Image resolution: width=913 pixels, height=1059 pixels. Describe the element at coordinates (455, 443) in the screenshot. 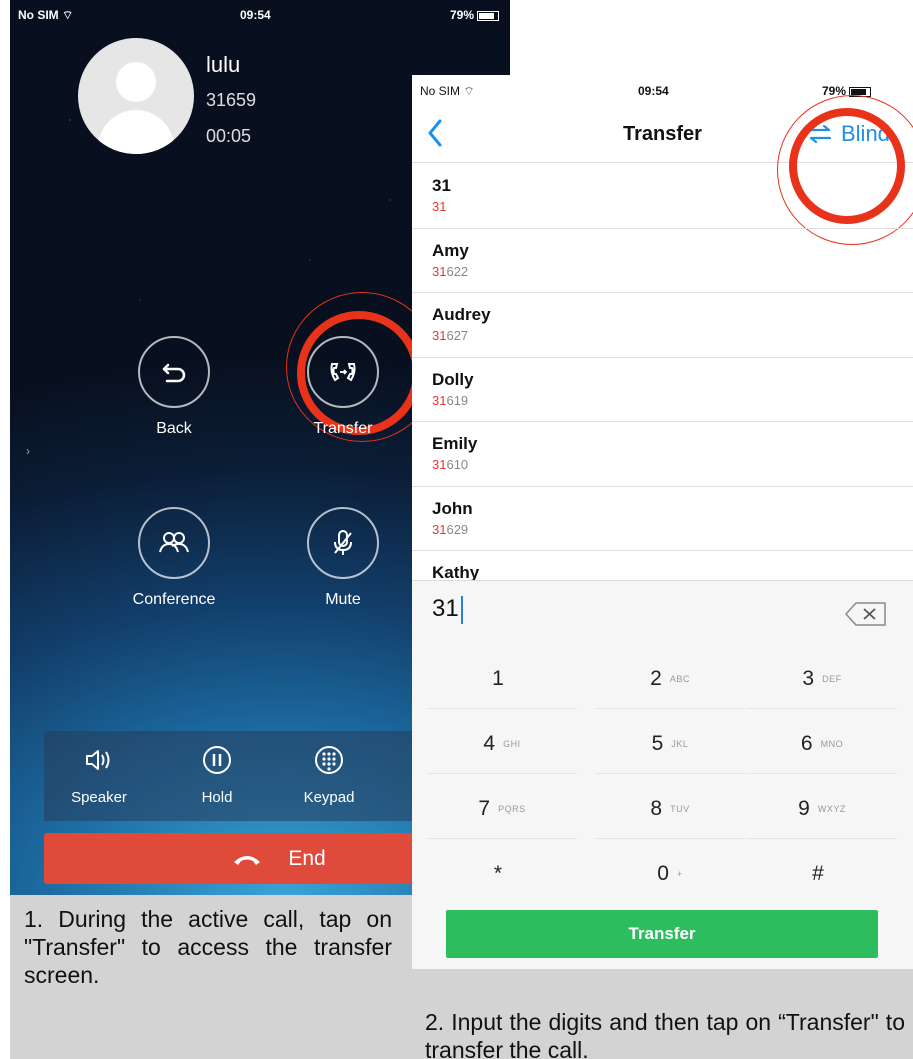

I see `contact-name: Emily` at that location.